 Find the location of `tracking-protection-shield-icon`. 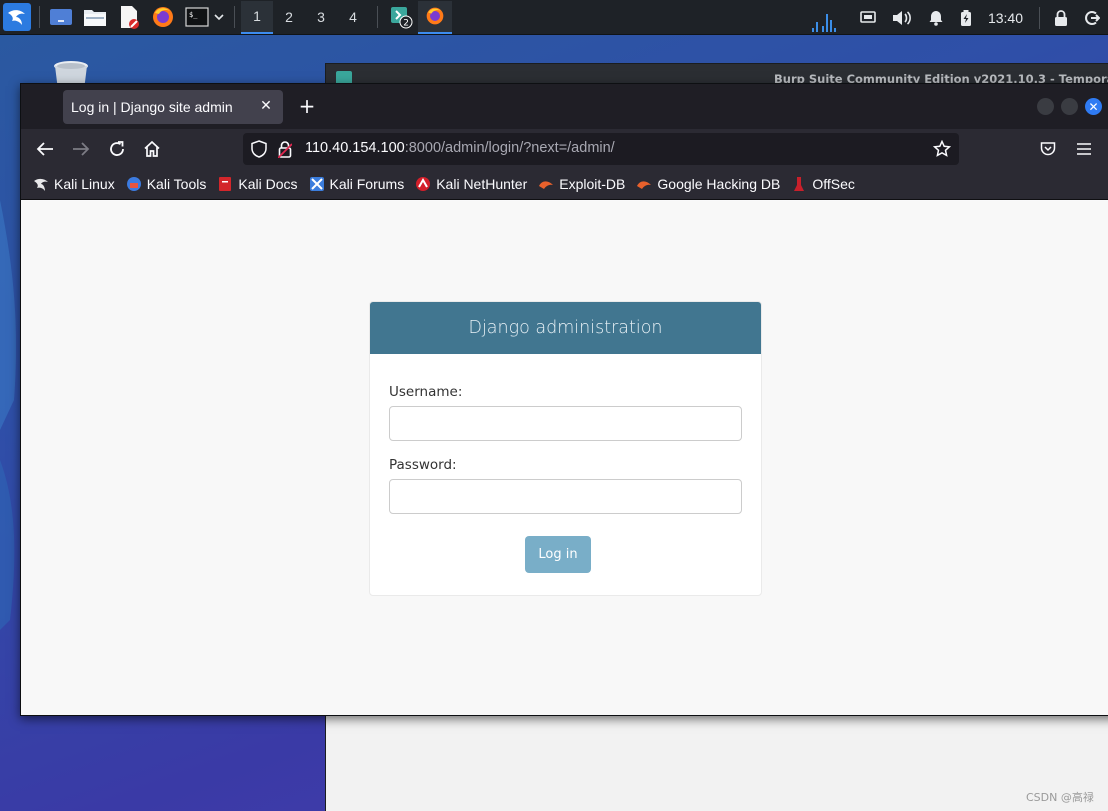

tracking-protection-shield-icon is located at coordinates (259, 151).